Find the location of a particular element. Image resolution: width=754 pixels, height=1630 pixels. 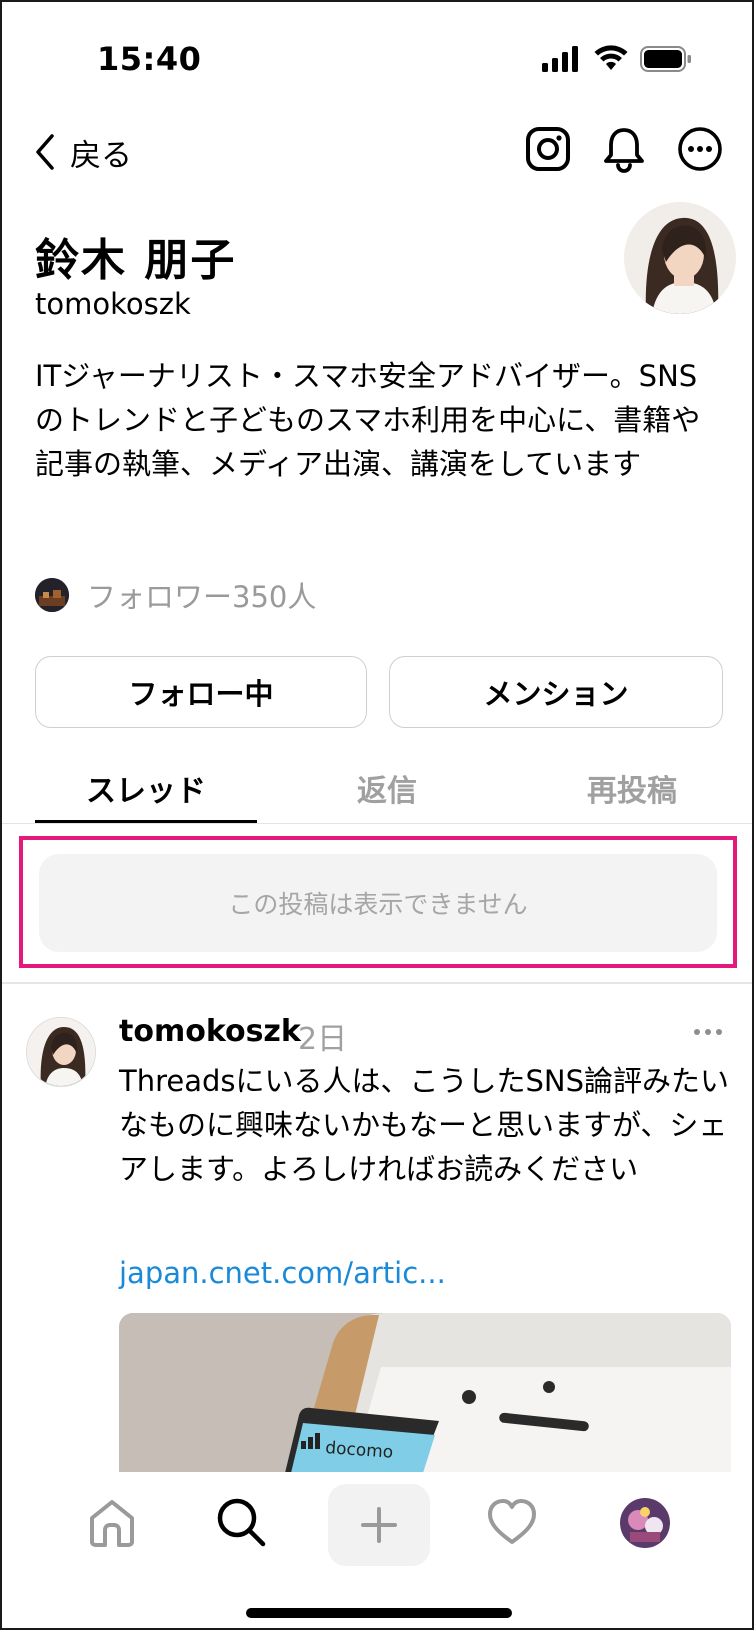

plus-icon is located at coordinates (379, 1525).